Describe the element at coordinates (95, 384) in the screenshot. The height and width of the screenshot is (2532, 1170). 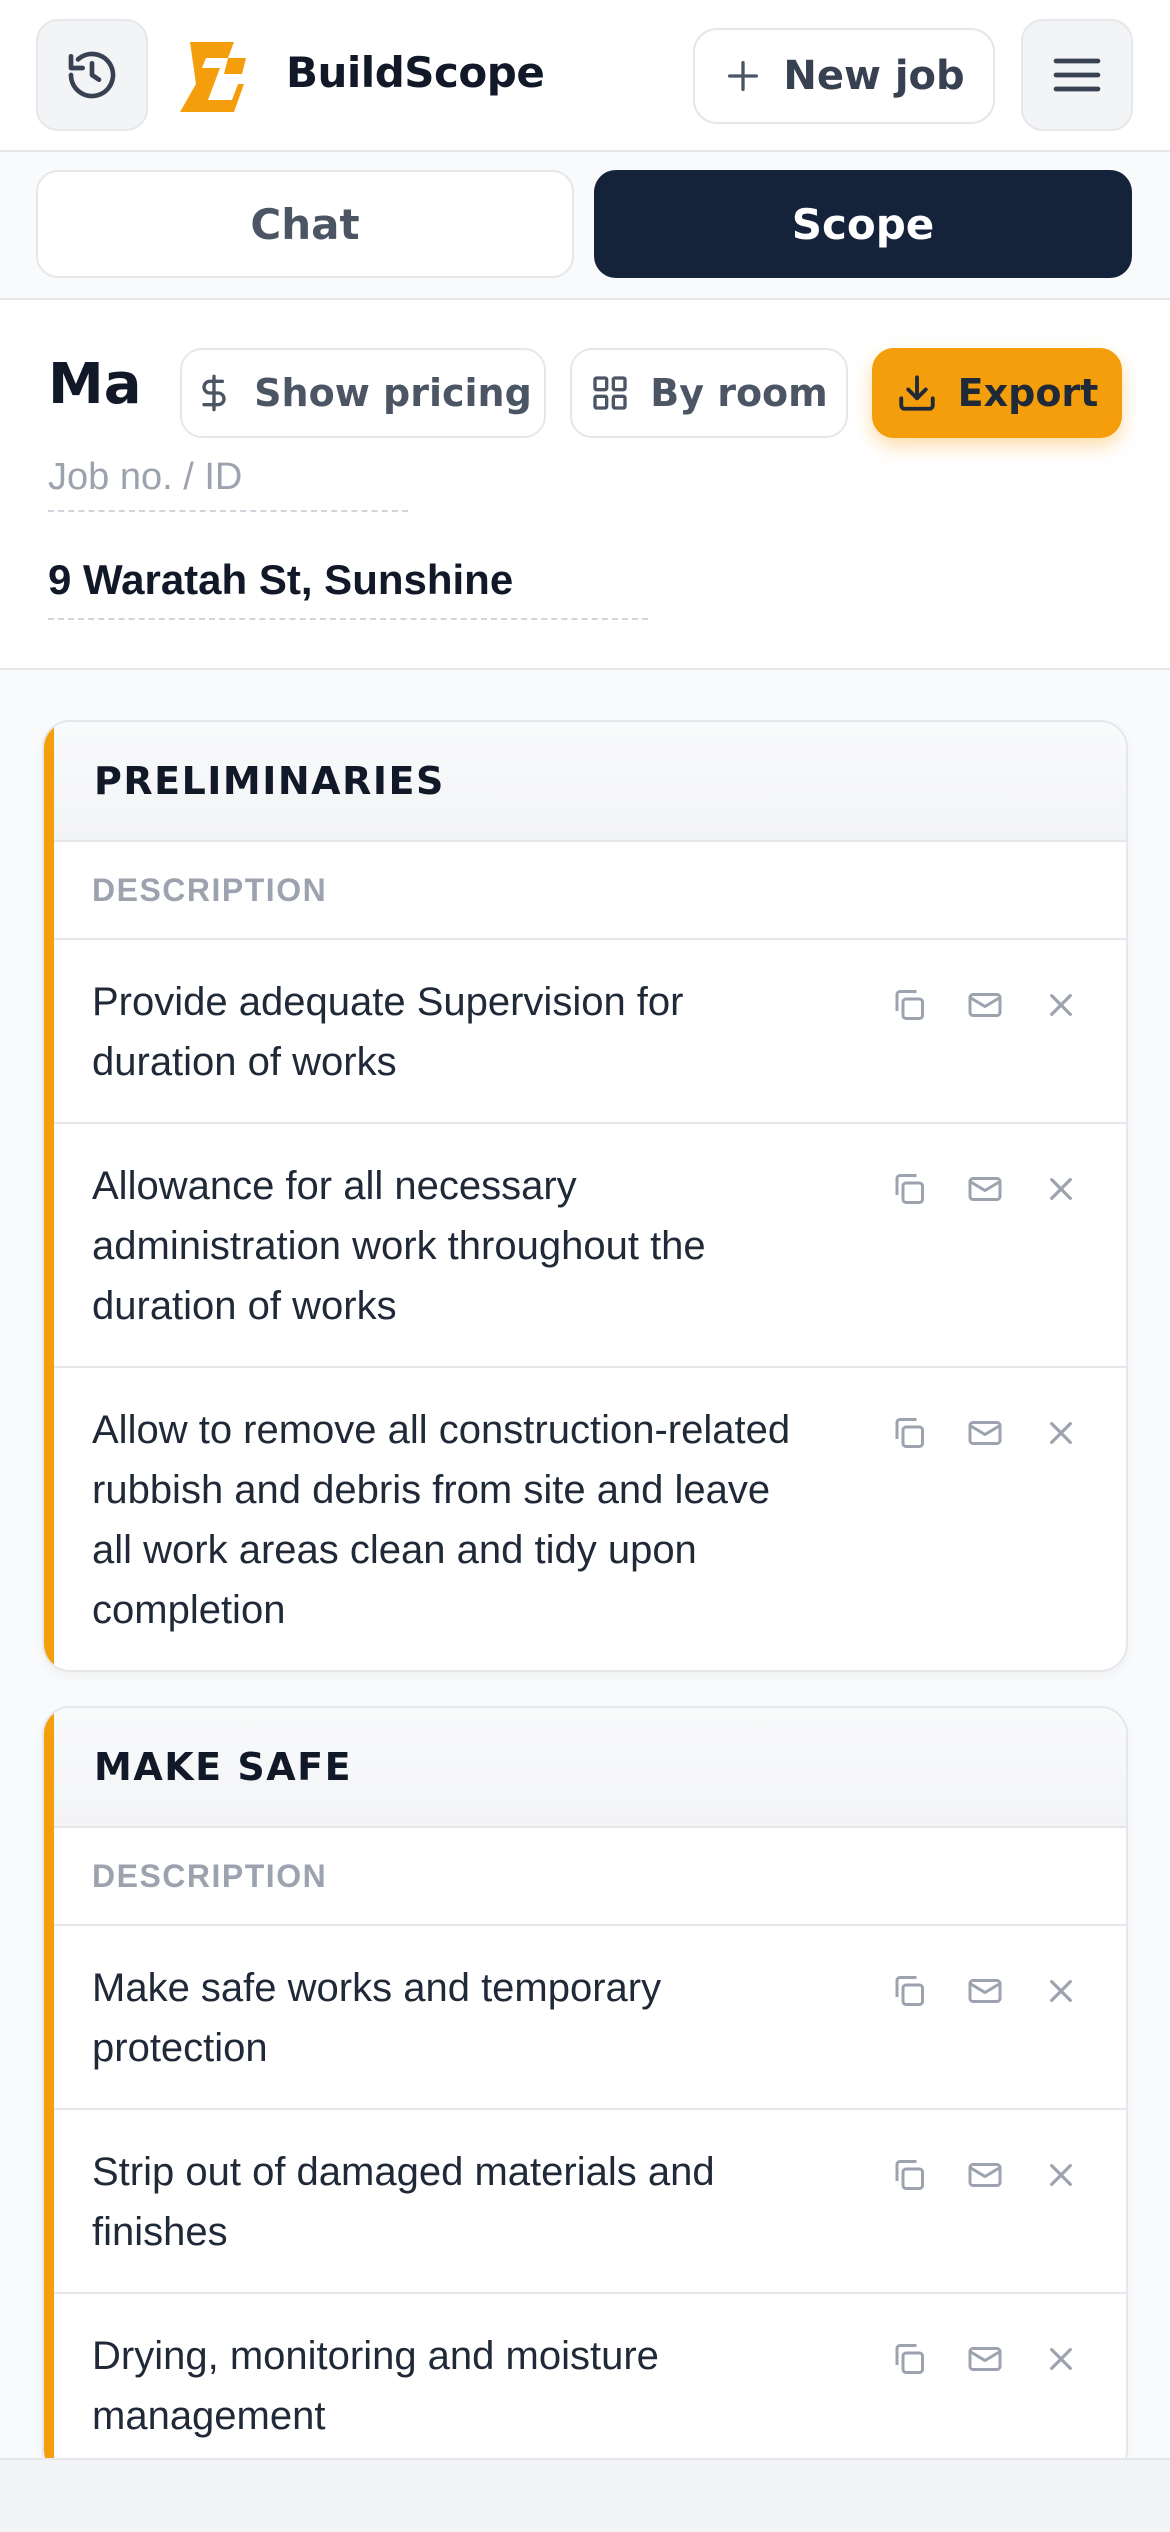
I see `job-title: Ma` at that location.